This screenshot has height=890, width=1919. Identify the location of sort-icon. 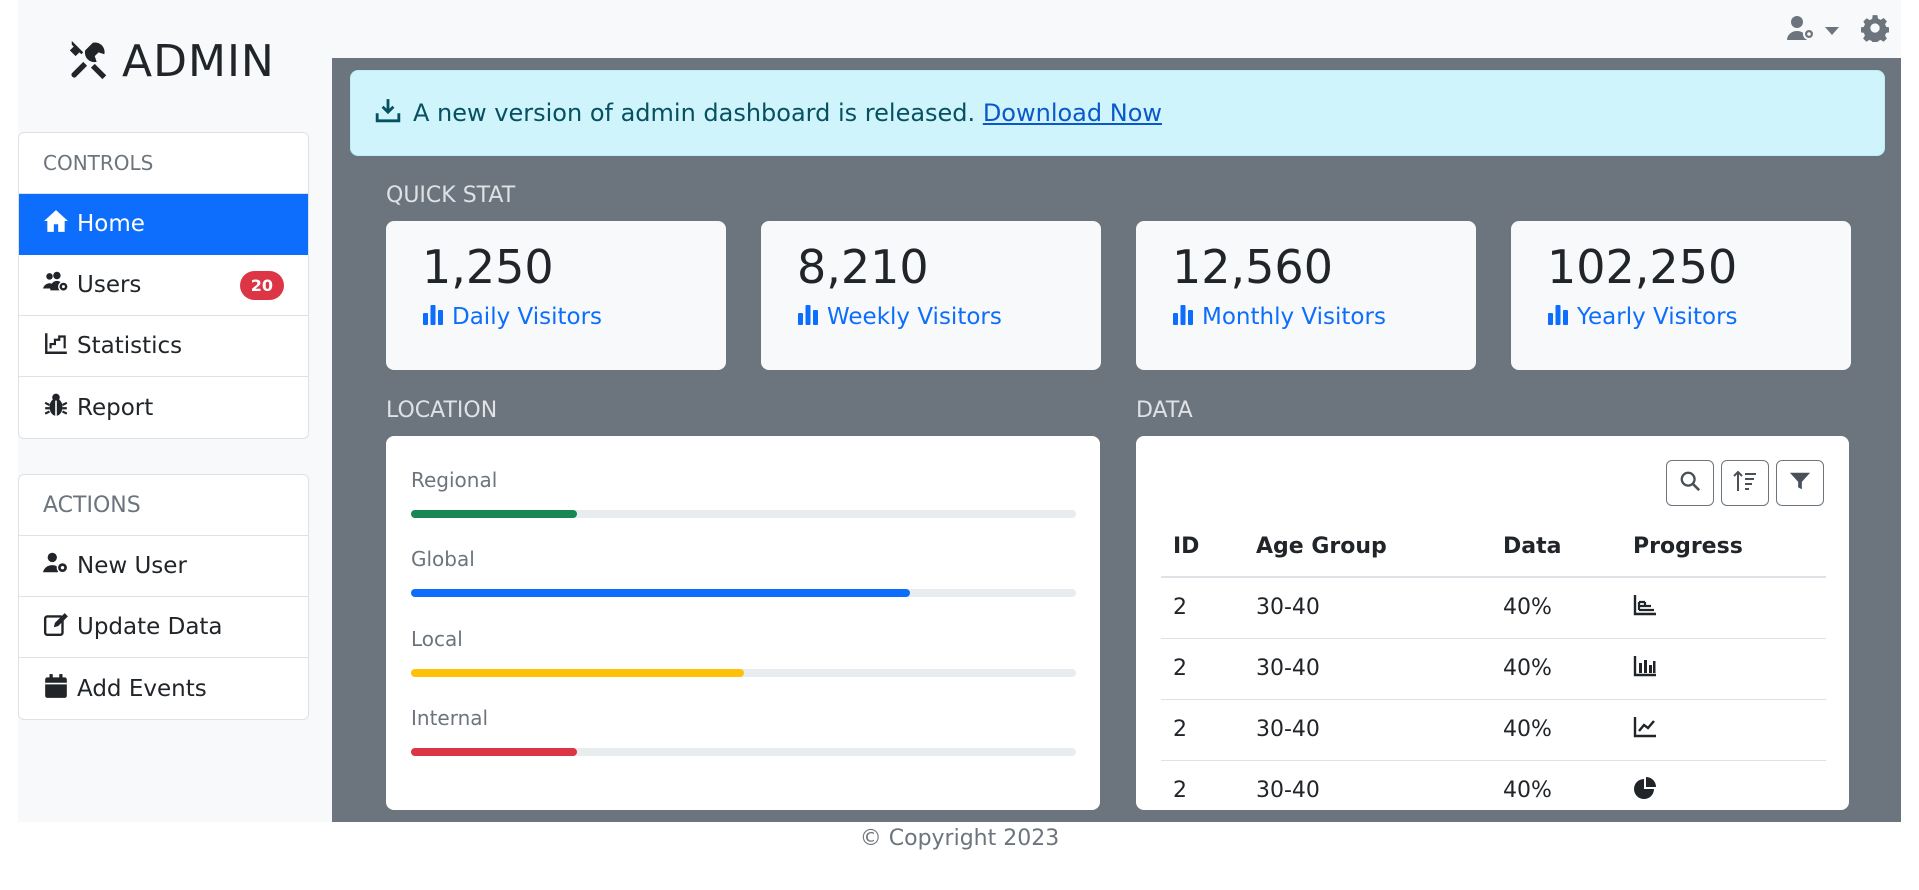
(1745, 483).